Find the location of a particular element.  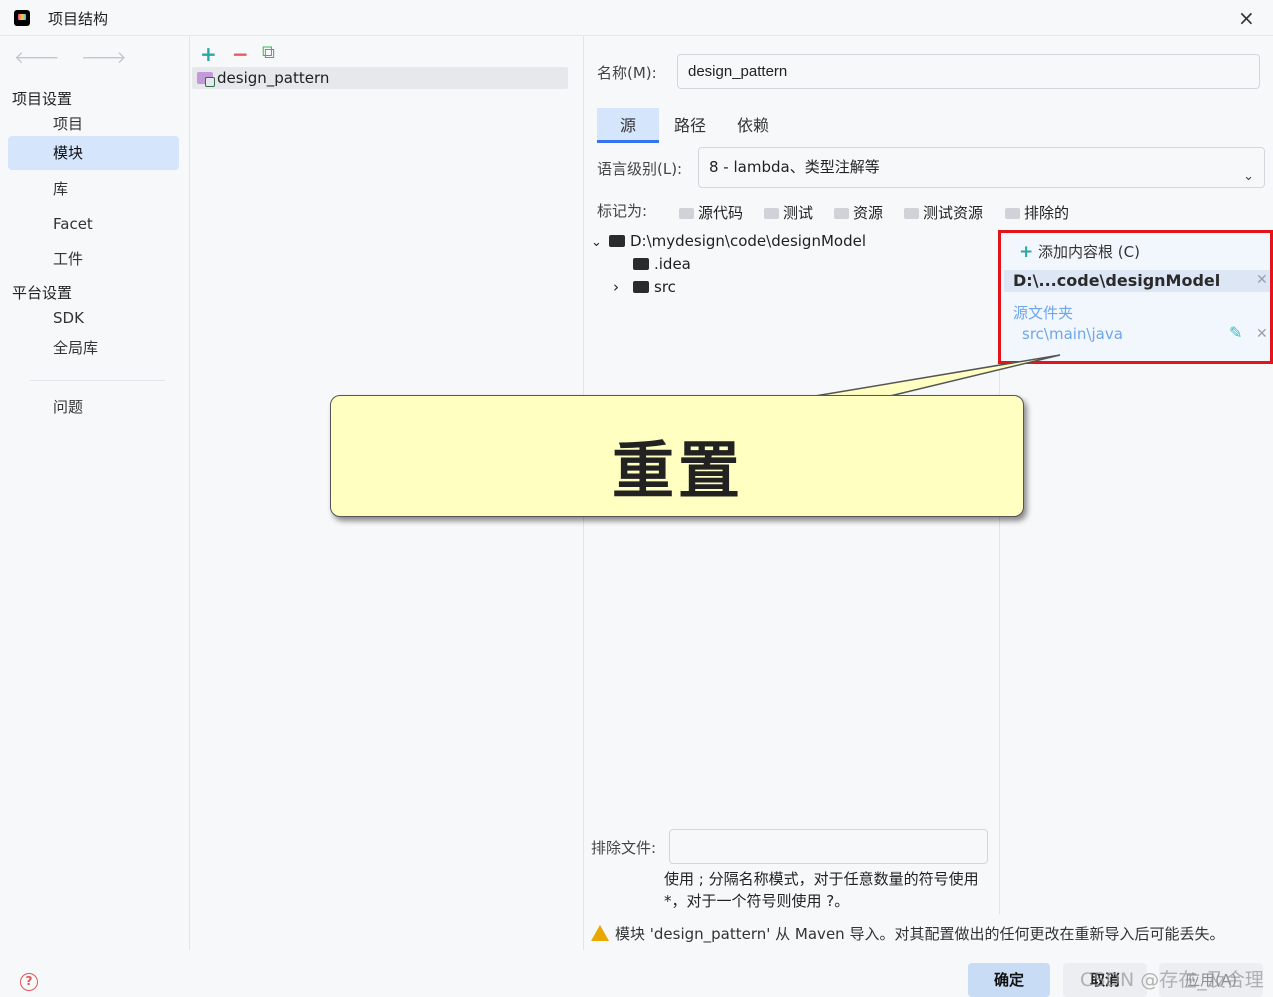

warning-icon is located at coordinates (600, 933).